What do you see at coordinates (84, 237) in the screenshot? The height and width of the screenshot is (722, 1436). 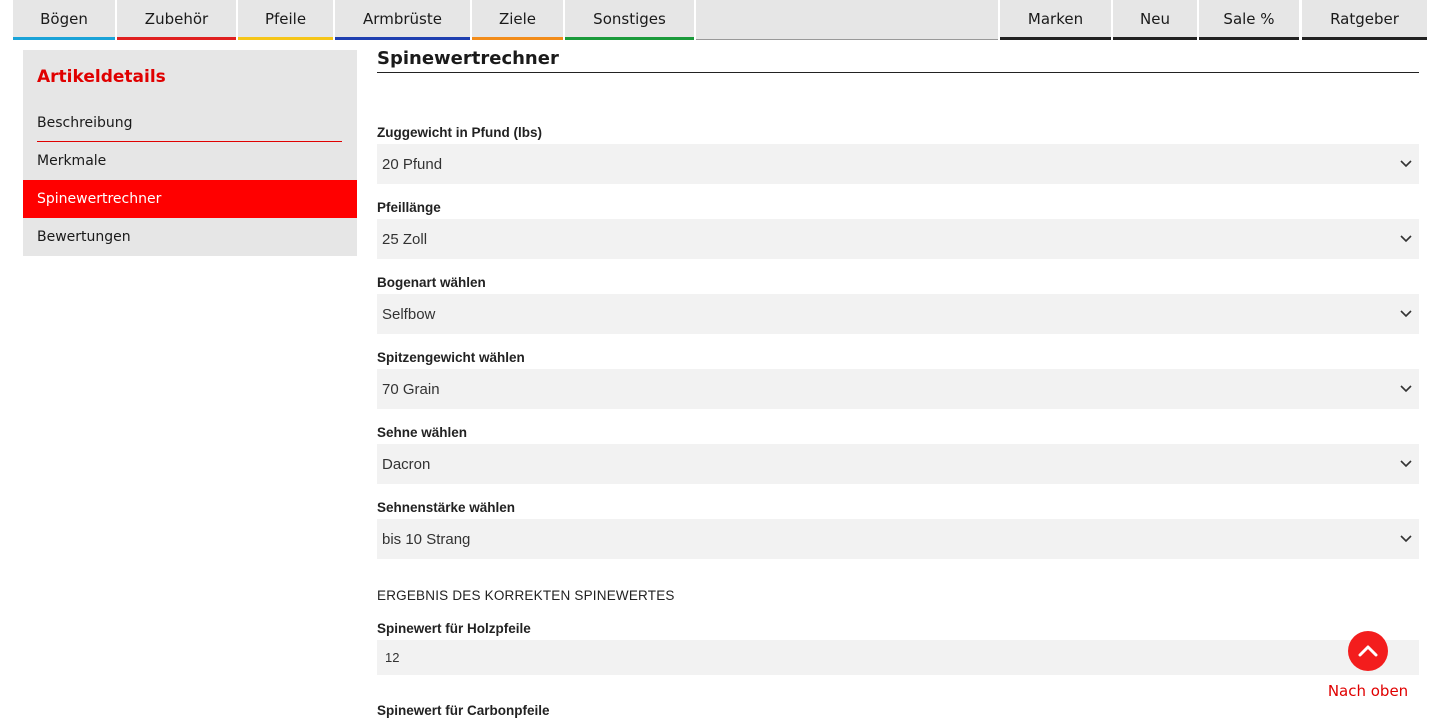 I see `sidebar-item-label: Bewertungen` at bounding box center [84, 237].